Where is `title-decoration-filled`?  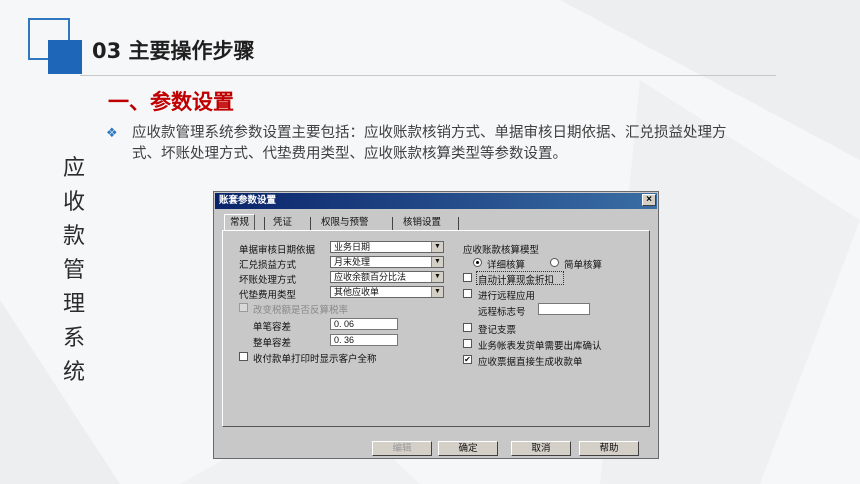
title-decoration-filled is located at coordinates (65, 57).